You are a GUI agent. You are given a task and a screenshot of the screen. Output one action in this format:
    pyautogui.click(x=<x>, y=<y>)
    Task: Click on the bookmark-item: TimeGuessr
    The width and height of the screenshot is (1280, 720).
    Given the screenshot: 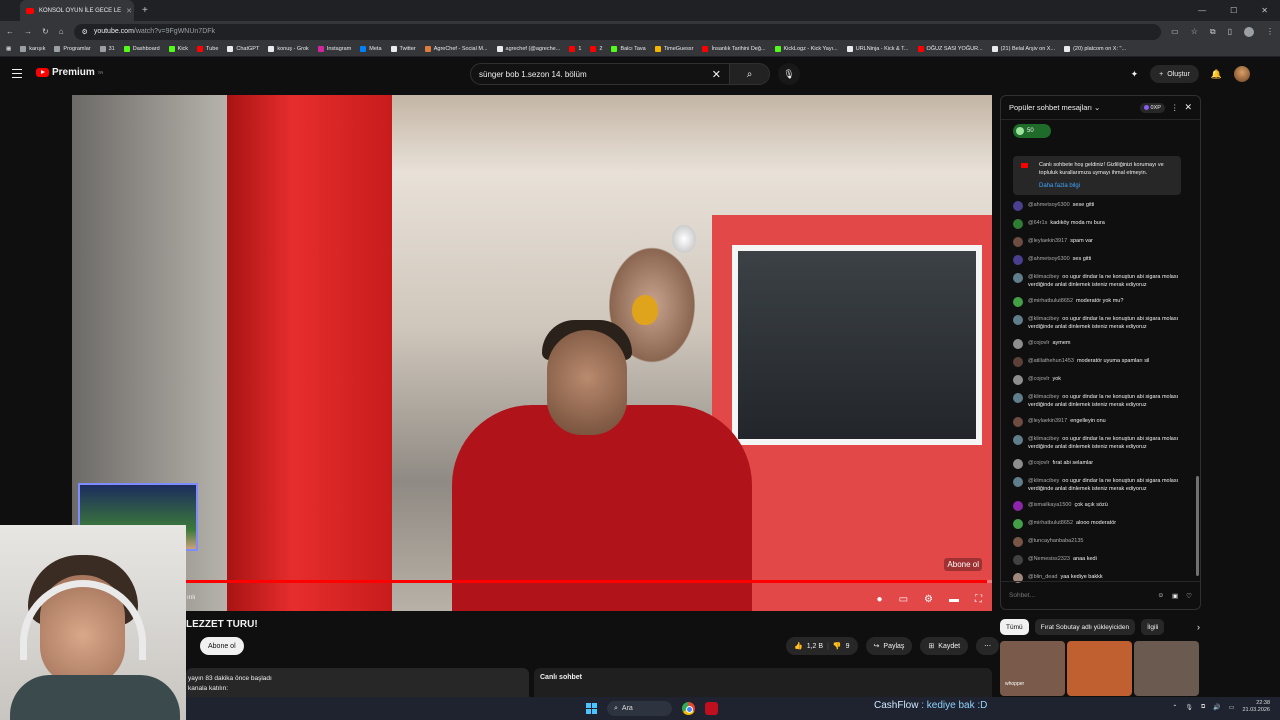 What is the action you would take?
    pyautogui.click(x=673, y=49)
    